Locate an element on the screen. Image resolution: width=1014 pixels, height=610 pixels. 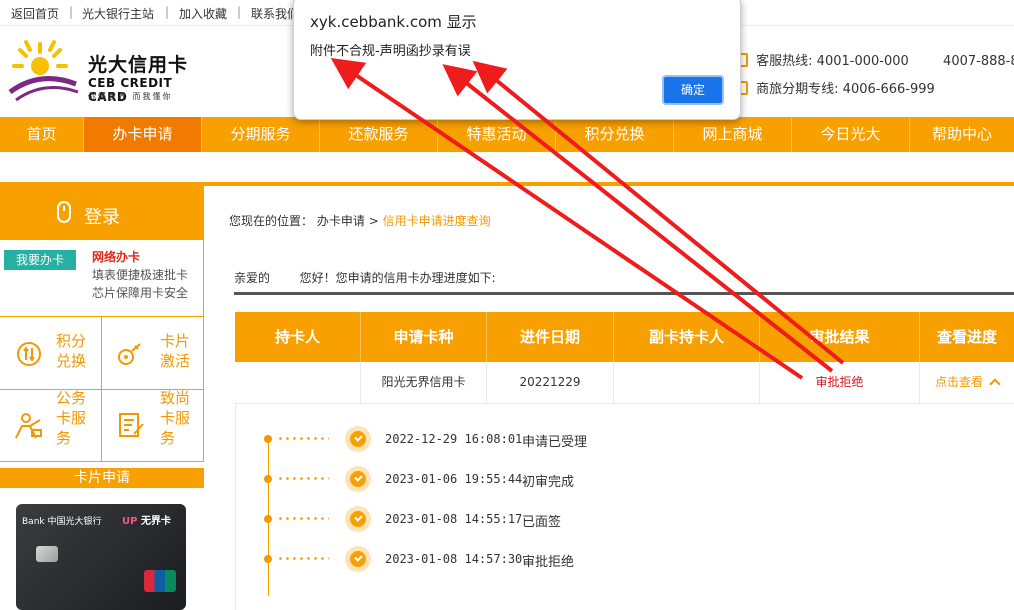
cell-card-type: 阳光无界信用卡 is located at coordinates (424, 383).